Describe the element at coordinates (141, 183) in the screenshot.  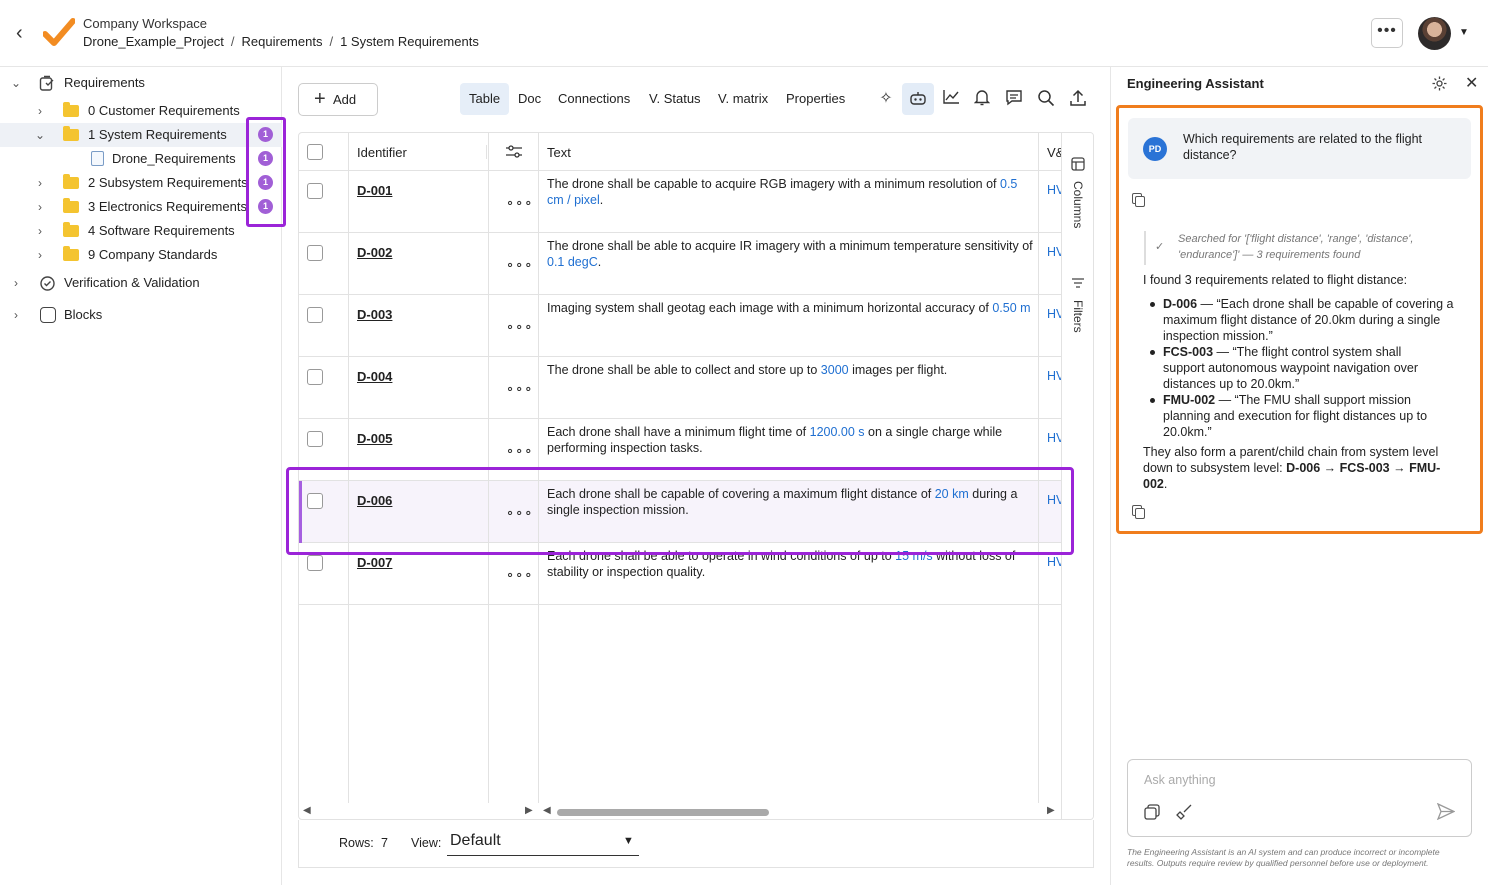
I see `sidebar-item-subsystem-requirements: › 2 Subsystem Requirements 1` at that location.